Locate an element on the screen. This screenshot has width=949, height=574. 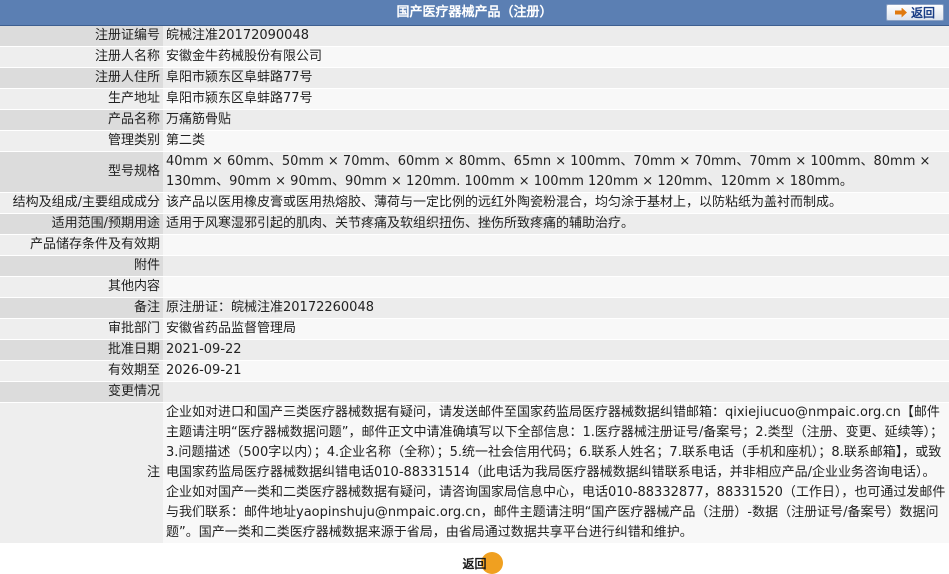
field-value: 原注册证：皖械注准20172260048 is located at coordinates (556, 308).